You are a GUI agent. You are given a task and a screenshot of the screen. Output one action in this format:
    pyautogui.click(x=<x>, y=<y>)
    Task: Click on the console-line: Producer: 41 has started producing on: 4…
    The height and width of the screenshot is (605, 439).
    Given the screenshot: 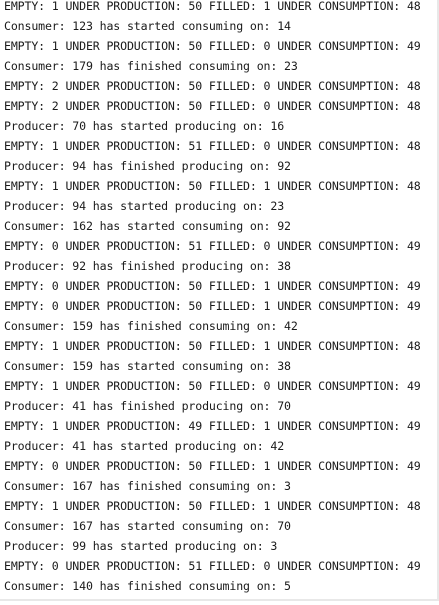 What is the action you would take?
    pyautogui.click(x=144, y=446)
    